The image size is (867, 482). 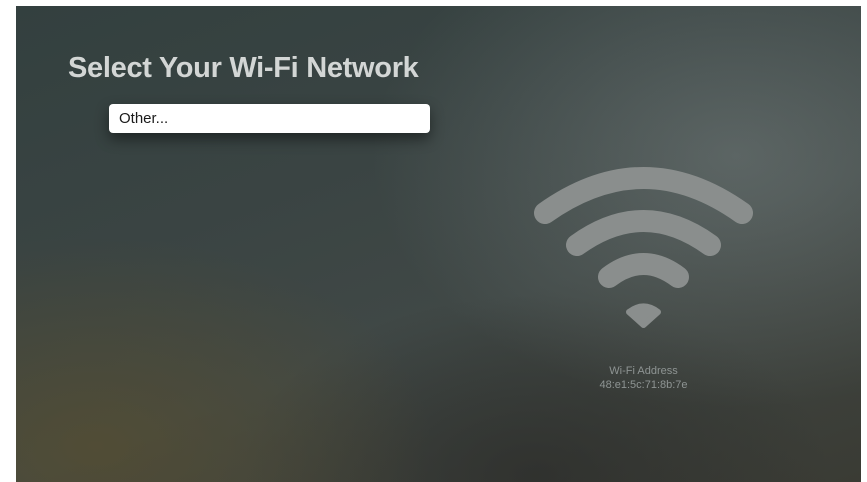 I want to click on wifi-middle-arc, so click(x=643, y=233).